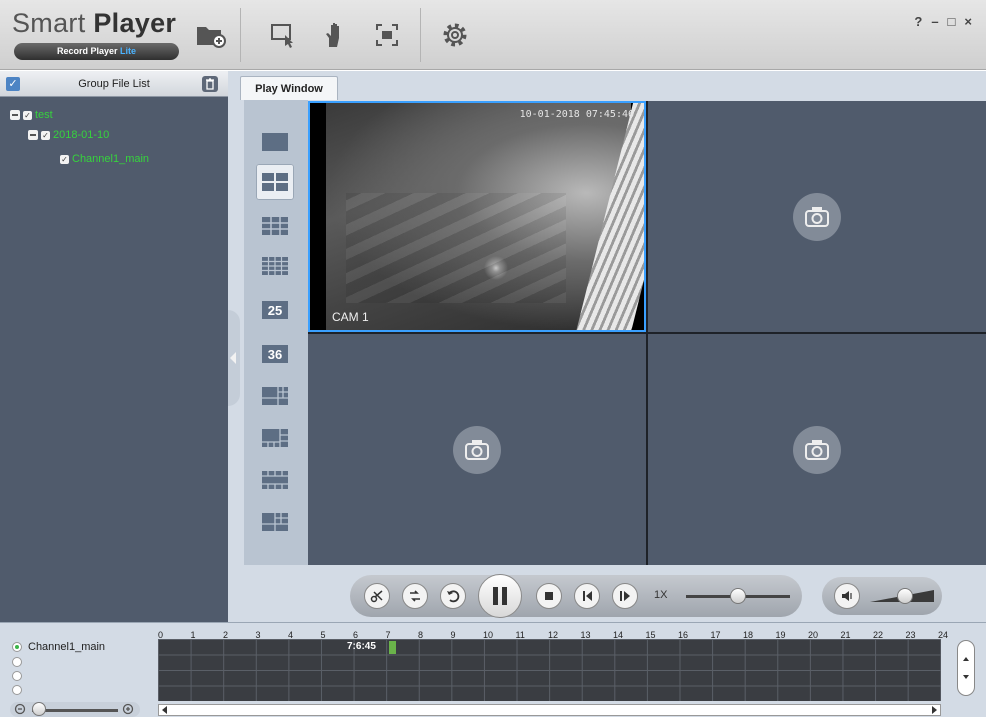 The height and width of the screenshot is (717, 986). I want to click on layout-9-button, so click(275, 226).